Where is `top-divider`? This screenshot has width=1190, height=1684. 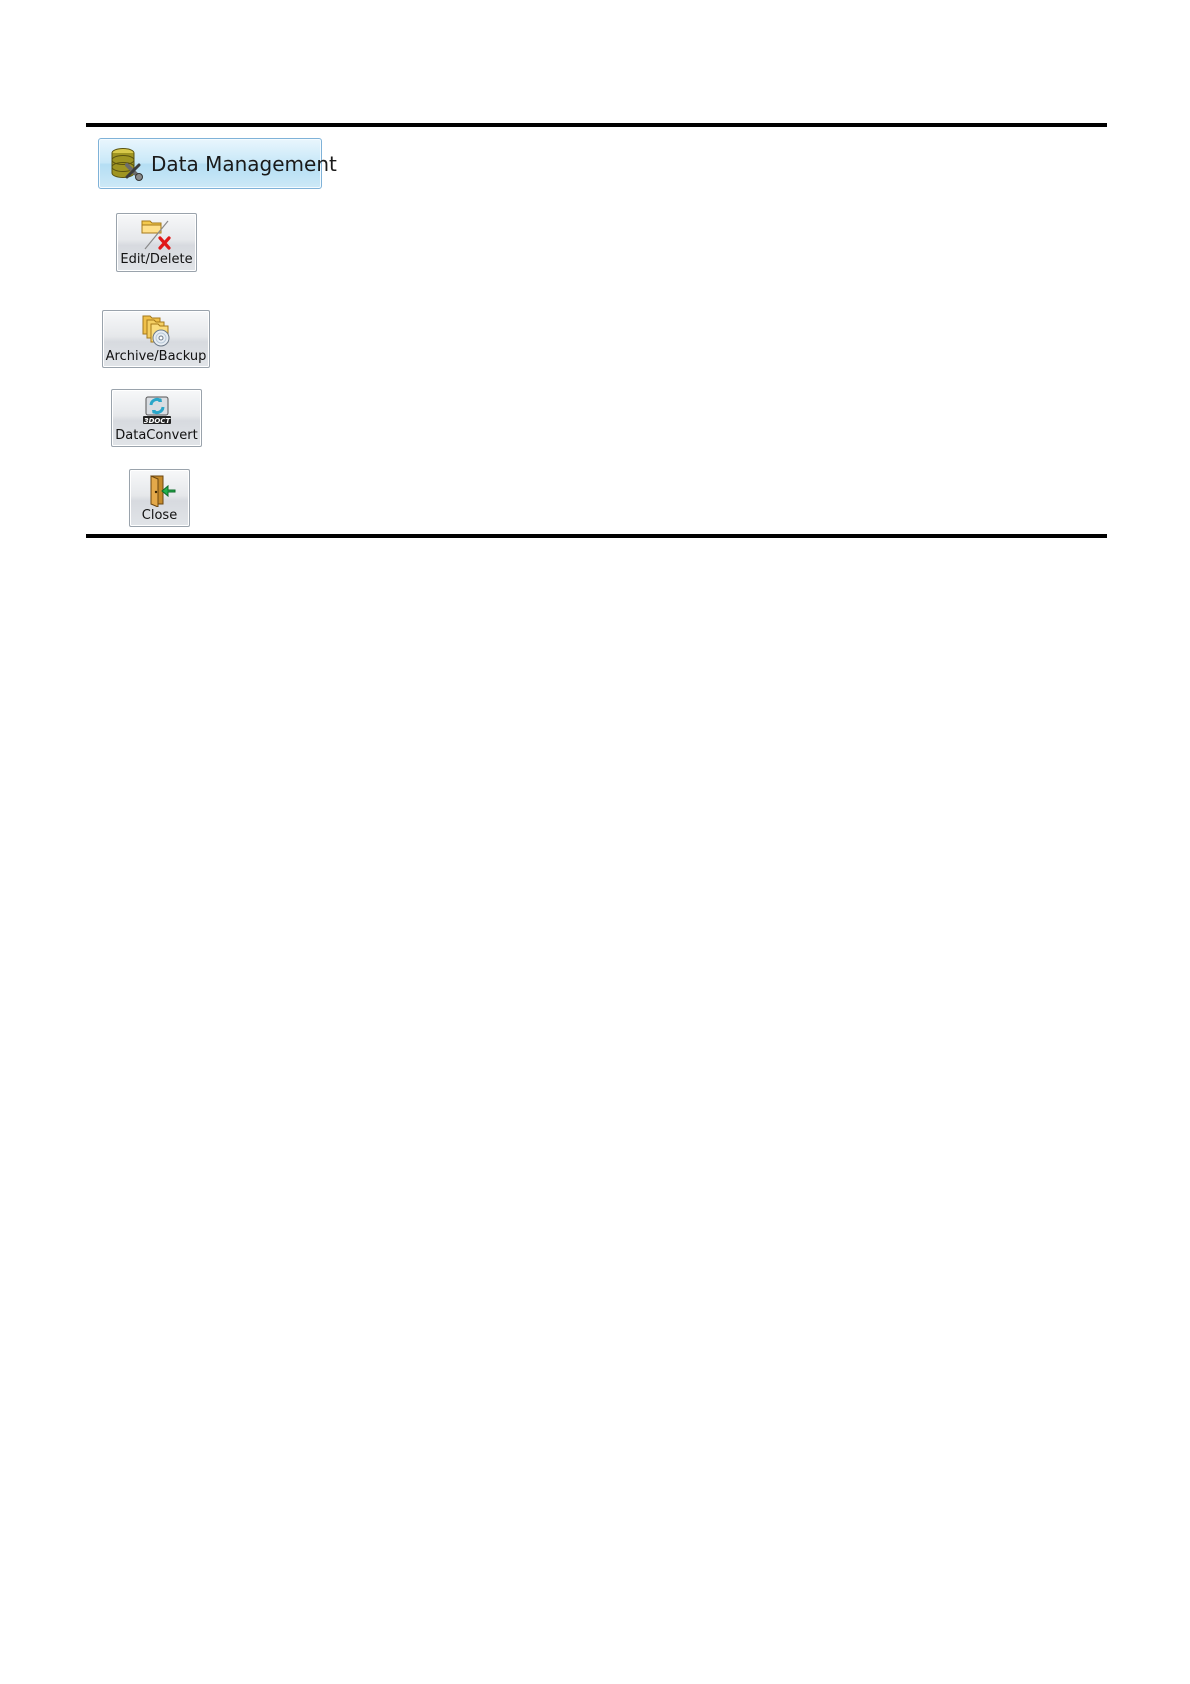
top-divider is located at coordinates (596, 125).